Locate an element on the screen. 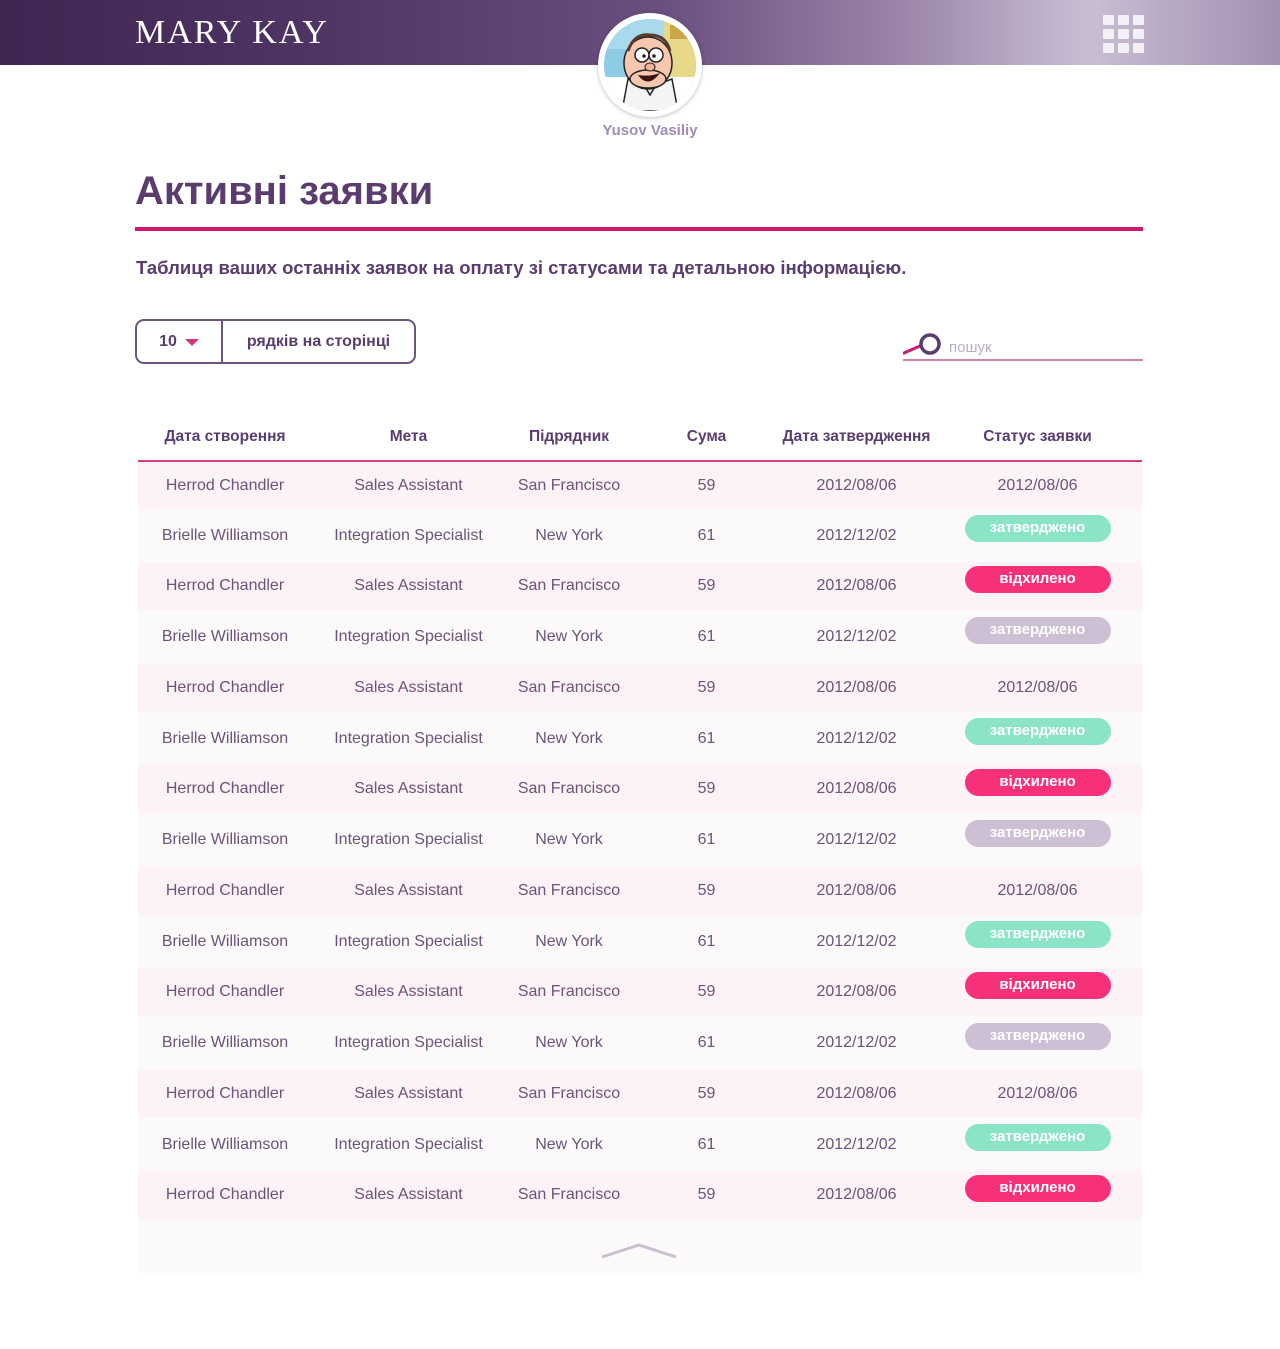 The image size is (1280, 1349). column-header-approved-date: Дата затвердження is located at coordinates (856, 437).